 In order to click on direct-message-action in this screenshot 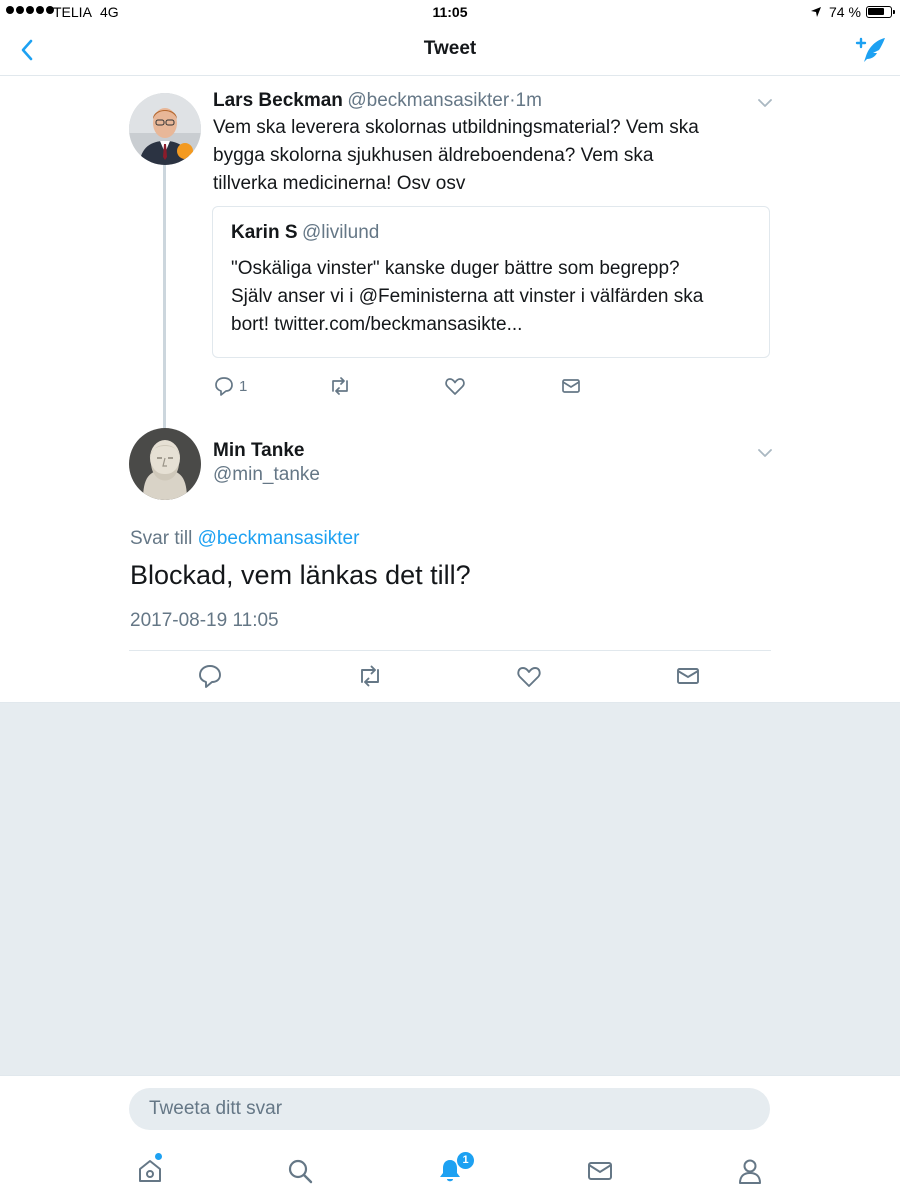, I will do `click(571, 386)`.